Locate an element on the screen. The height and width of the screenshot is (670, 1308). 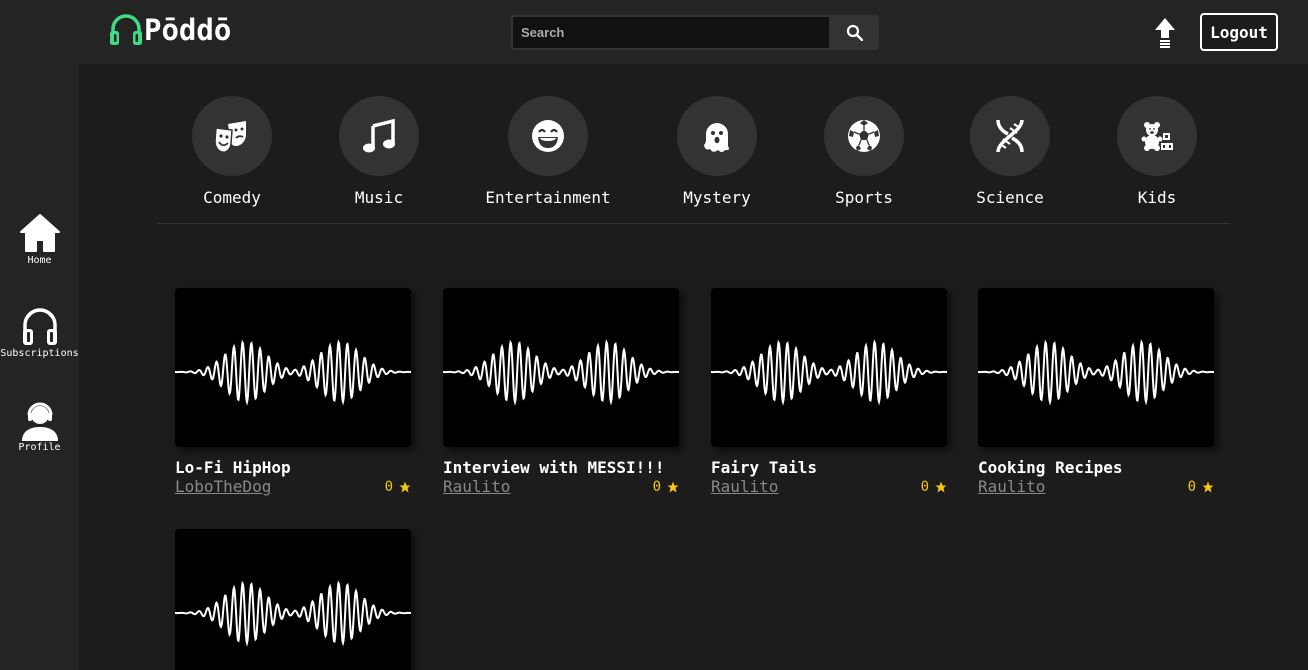
search-icon is located at coordinates (854, 32).